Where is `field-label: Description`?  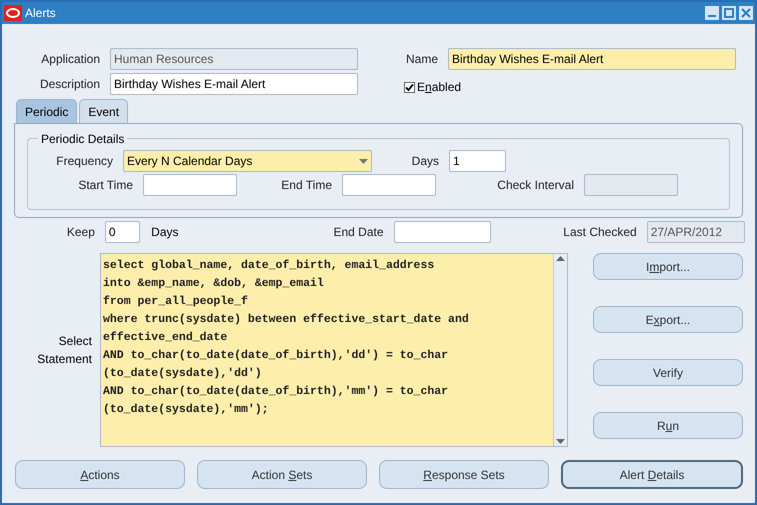 field-label: Description is located at coordinates (70, 84).